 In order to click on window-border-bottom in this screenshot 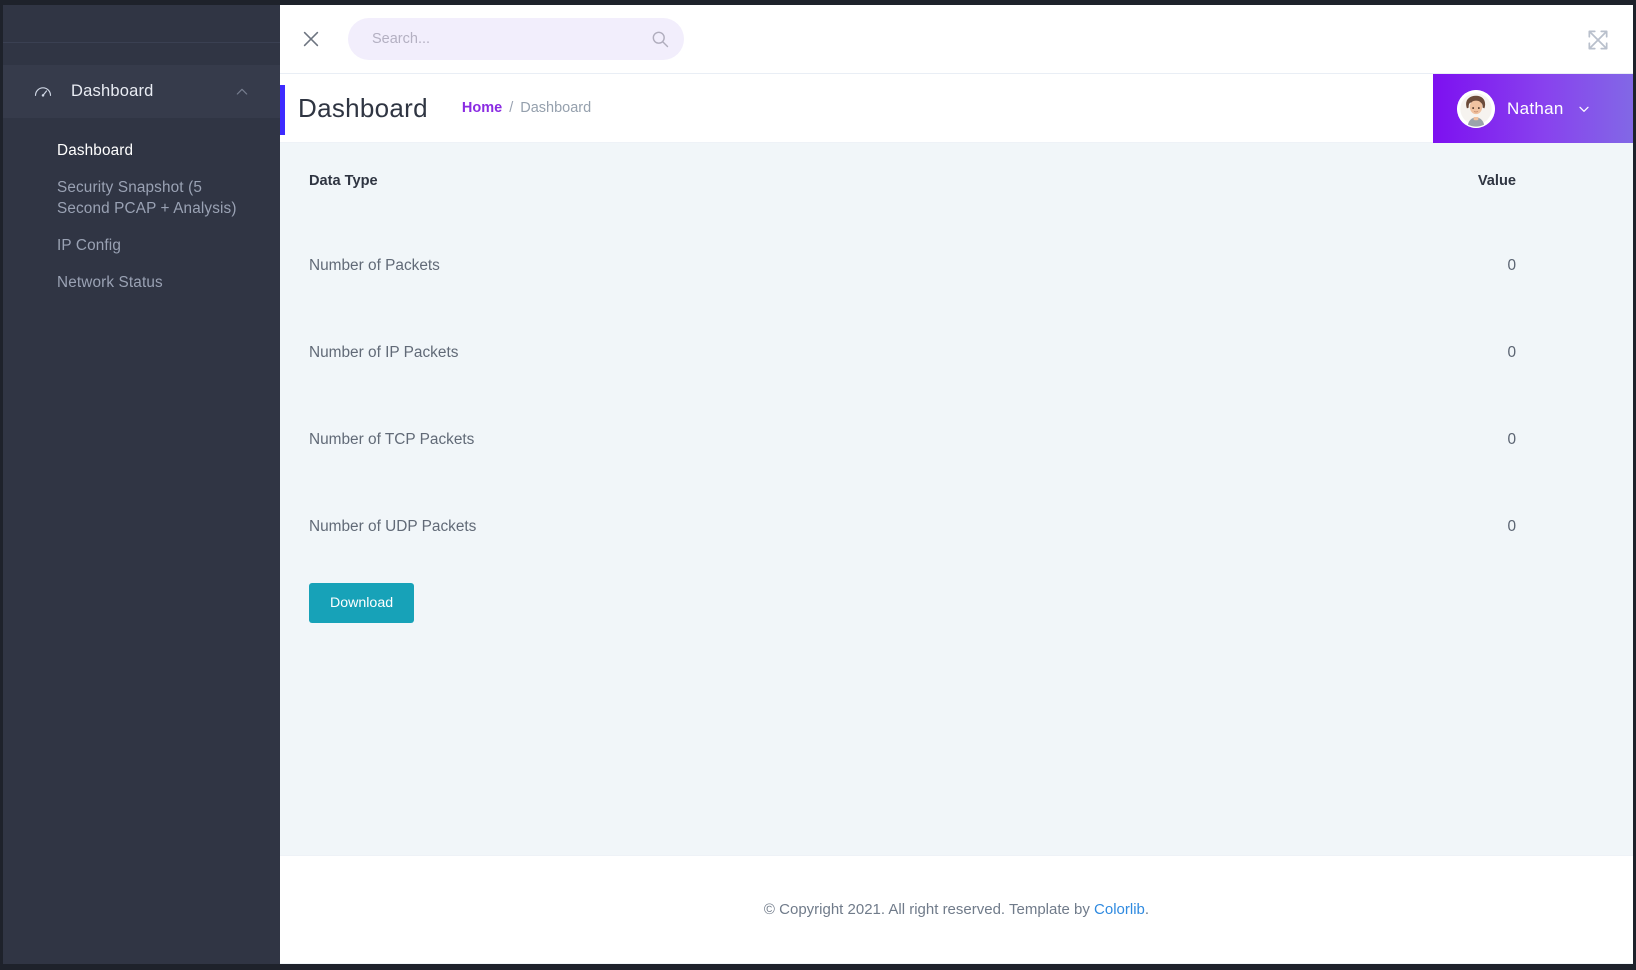, I will do `click(818, 967)`.